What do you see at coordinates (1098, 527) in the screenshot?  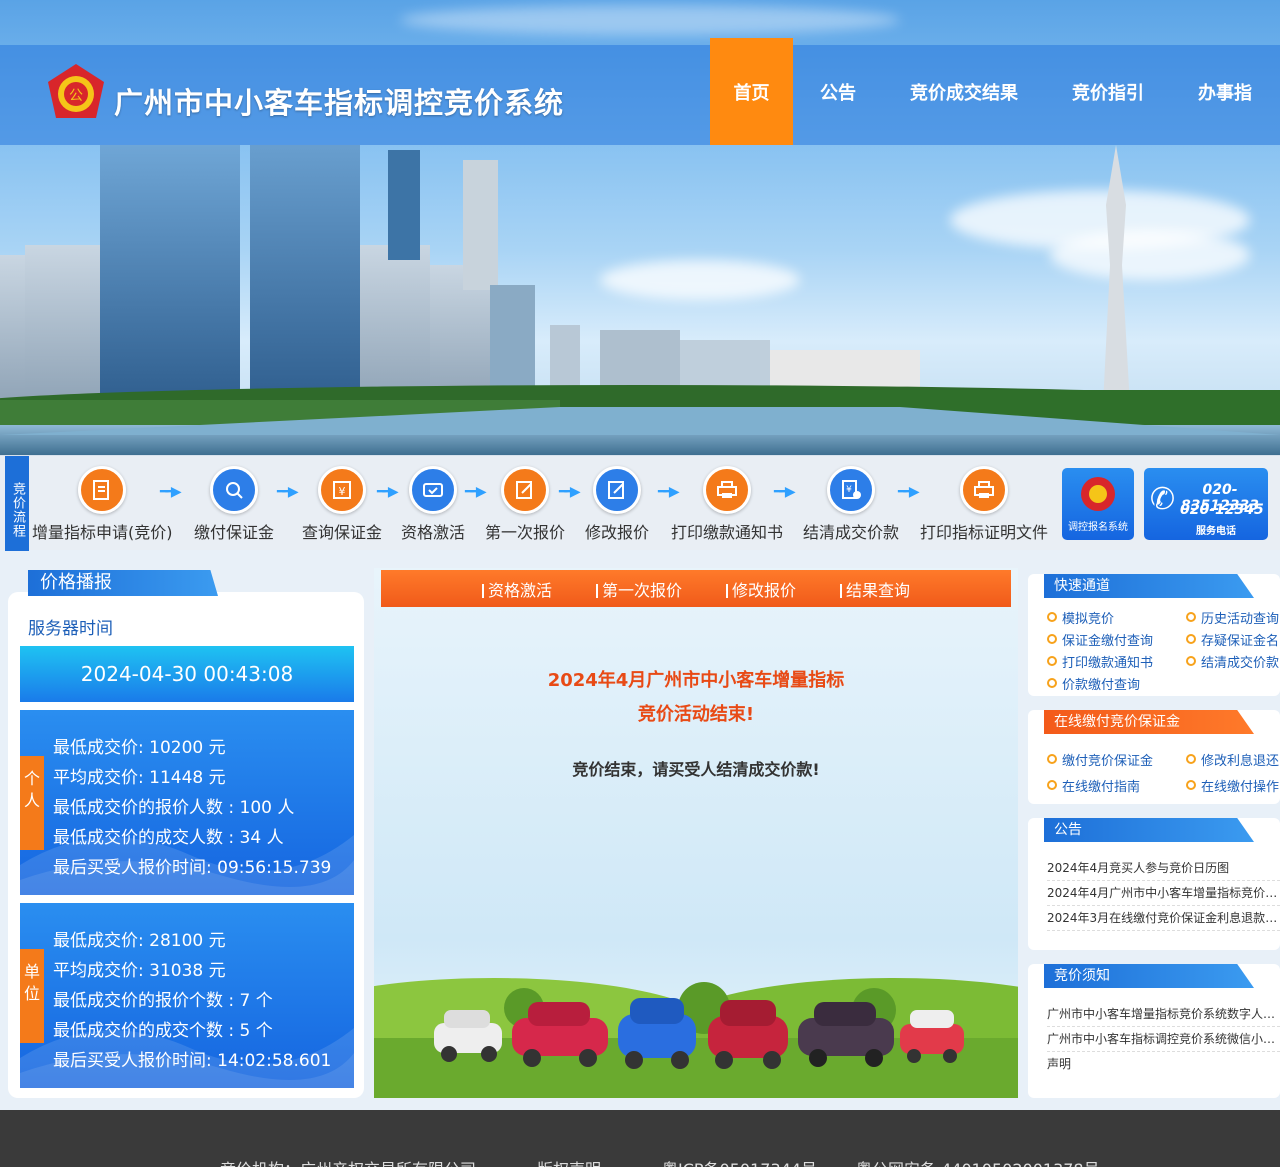 I see `sys-button-label: 调控报名系统` at bounding box center [1098, 527].